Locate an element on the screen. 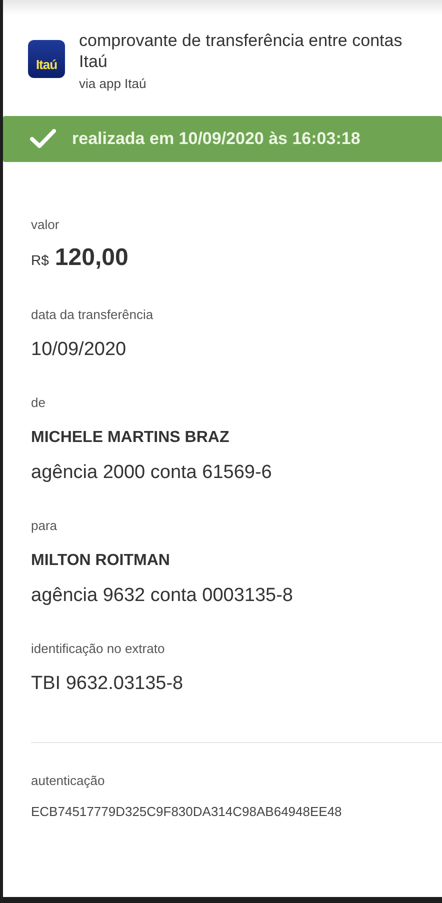 This screenshot has height=903, width=442. title: comprovante de transferência entre contas Itaú is located at coordinates (241, 51).